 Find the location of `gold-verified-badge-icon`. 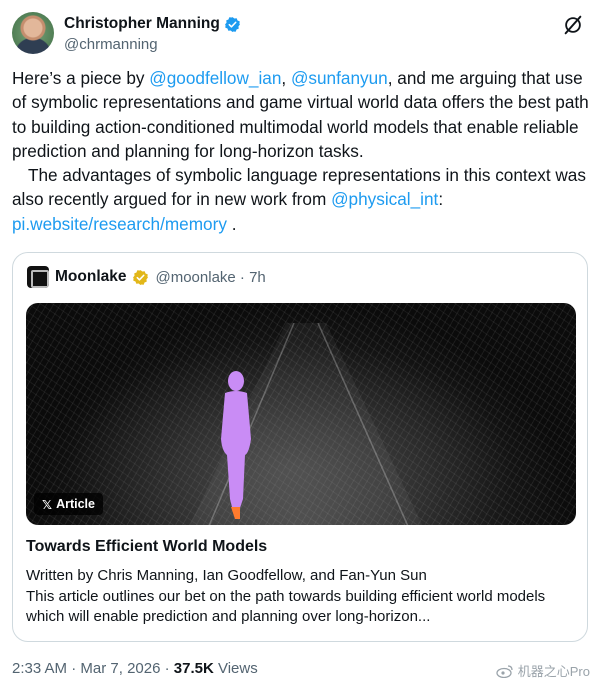

gold-verified-badge-icon is located at coordinates (141, 277).